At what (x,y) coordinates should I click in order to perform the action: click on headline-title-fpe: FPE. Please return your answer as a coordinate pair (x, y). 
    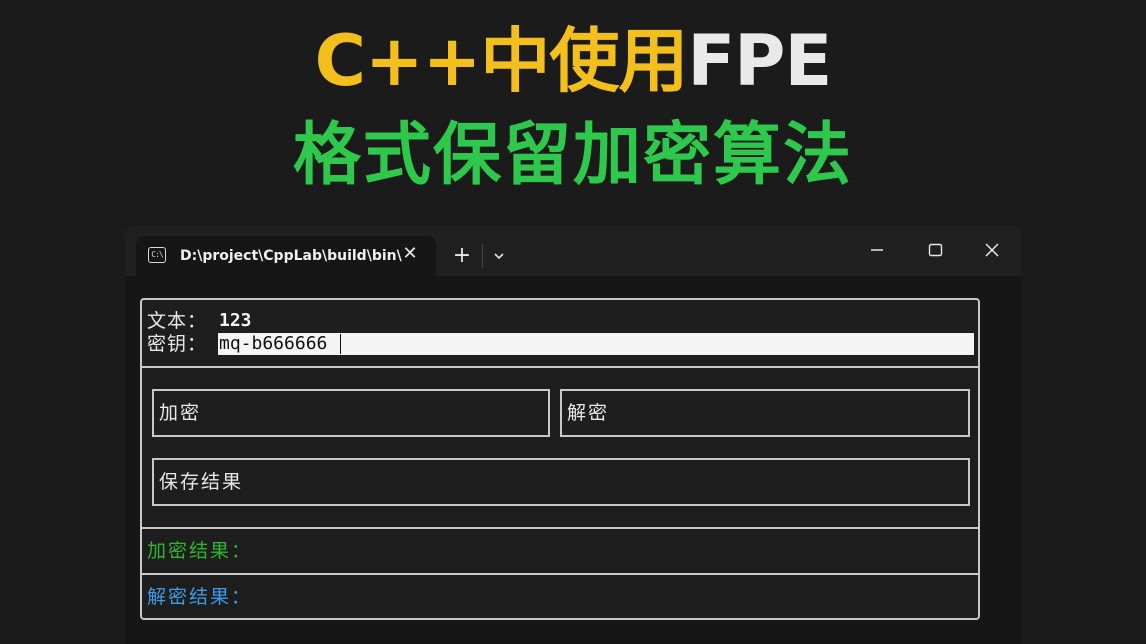
    Looking at the image, I should click on (759, 61).